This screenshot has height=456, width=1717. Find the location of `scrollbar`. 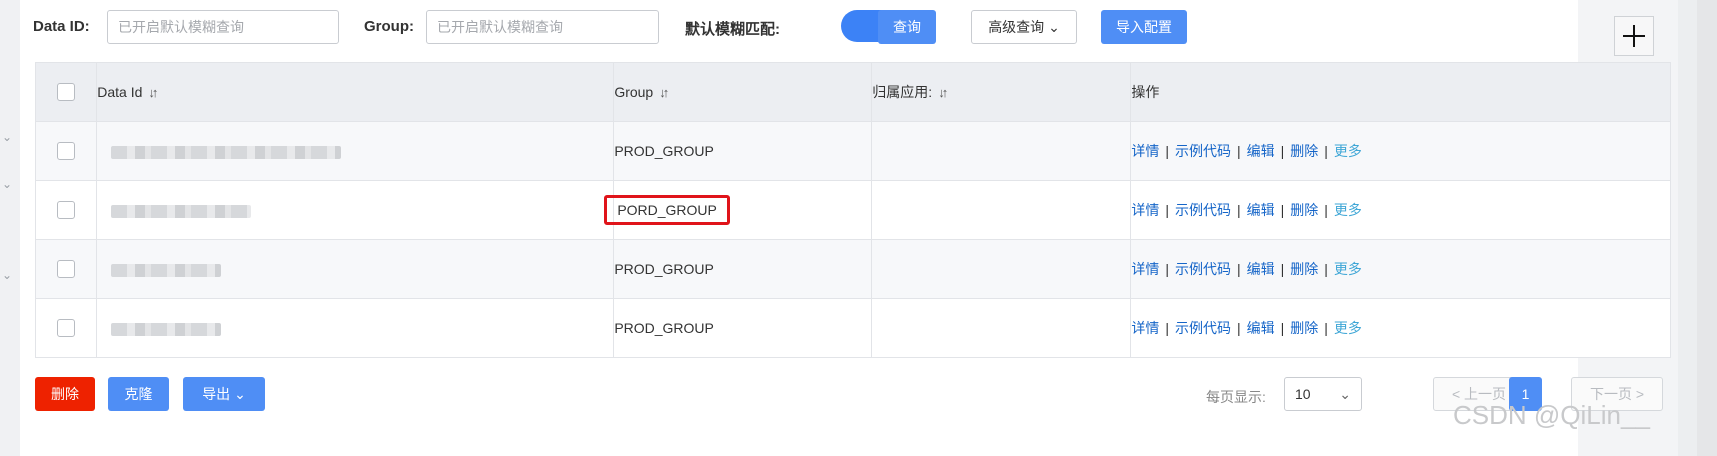

scrollbar is located at coordinates (1707, 228).